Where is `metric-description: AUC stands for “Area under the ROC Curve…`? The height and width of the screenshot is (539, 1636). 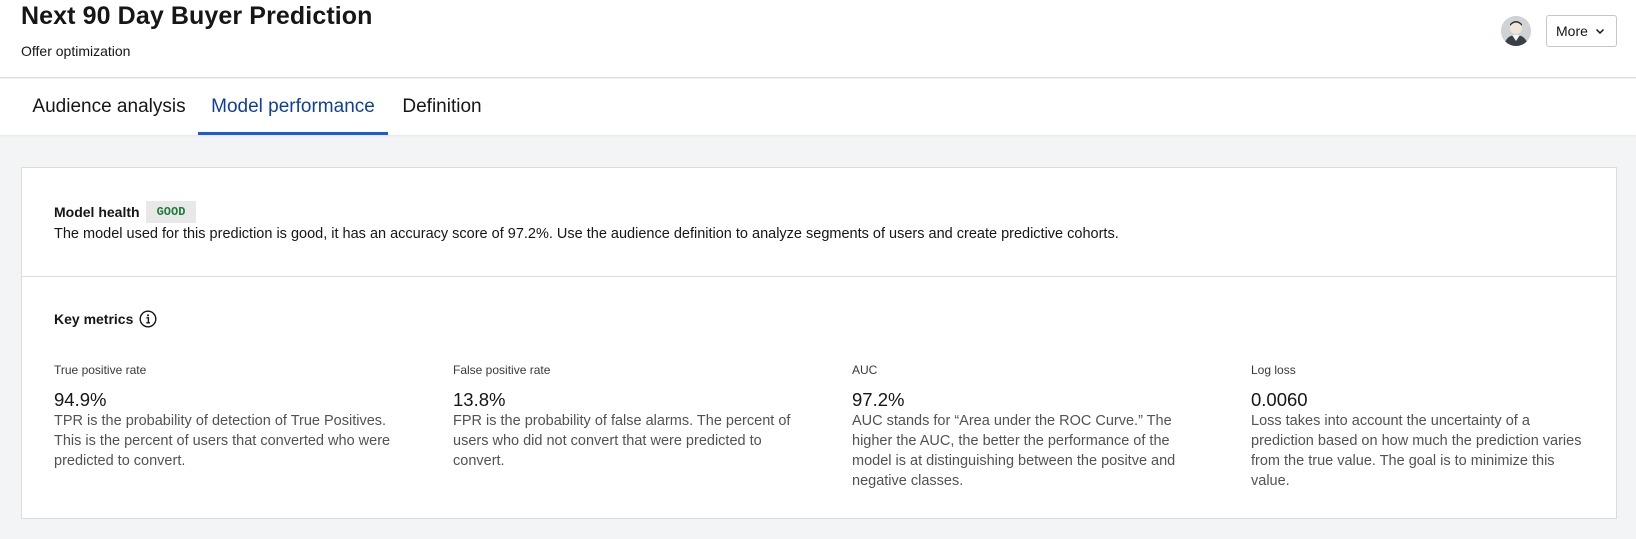 metric-description: AUC stands for “Area under the ROC Curve… is located at coordinates (1014, 451).